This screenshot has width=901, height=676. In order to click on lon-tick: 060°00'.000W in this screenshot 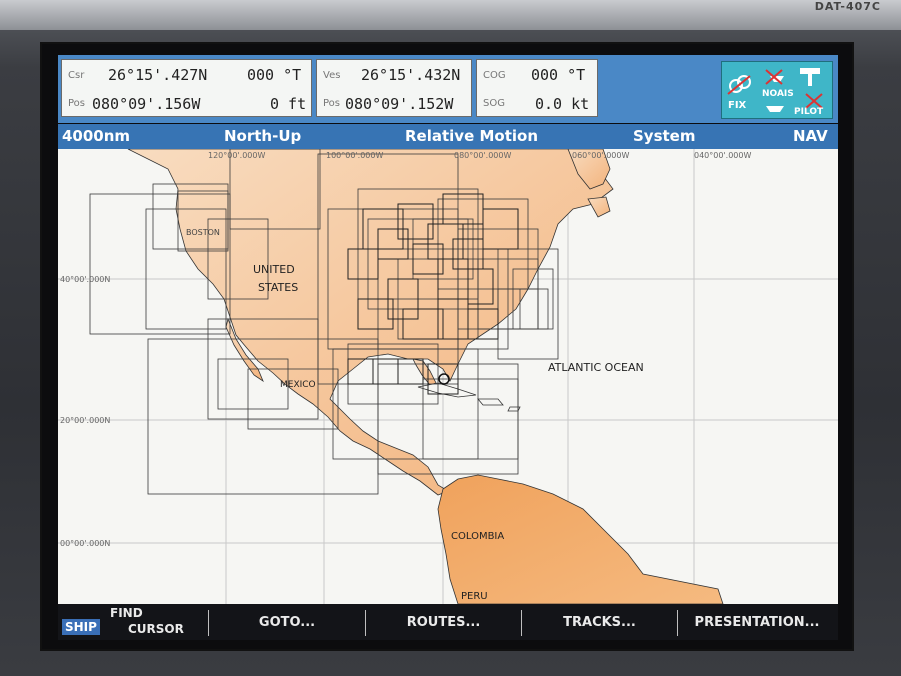, I will do `click(600, 155)`.